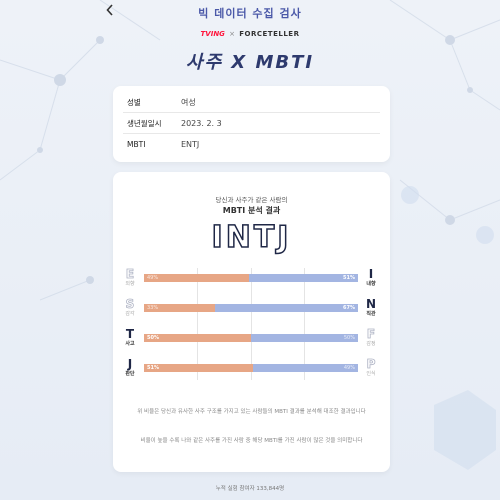  What do you see at coordinates (130, 314) in the screenshot?
I see `left-word: 감각` at bounding box center [130, 314].